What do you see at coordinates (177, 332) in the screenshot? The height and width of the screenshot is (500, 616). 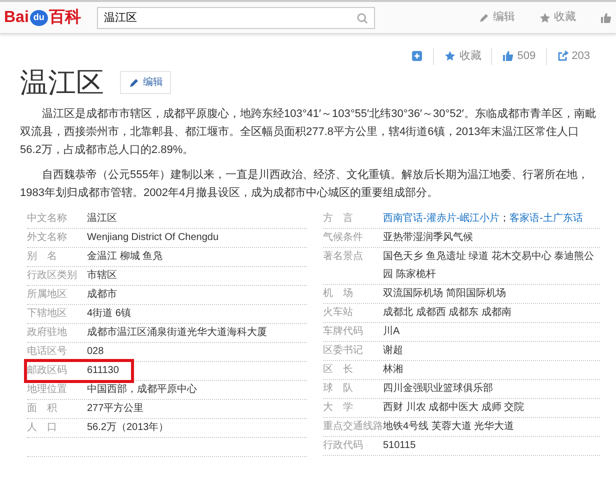 I see `field-value: 成都市温江区涌泉街道光华大道海科大厦` at bounding box center [177, 332].